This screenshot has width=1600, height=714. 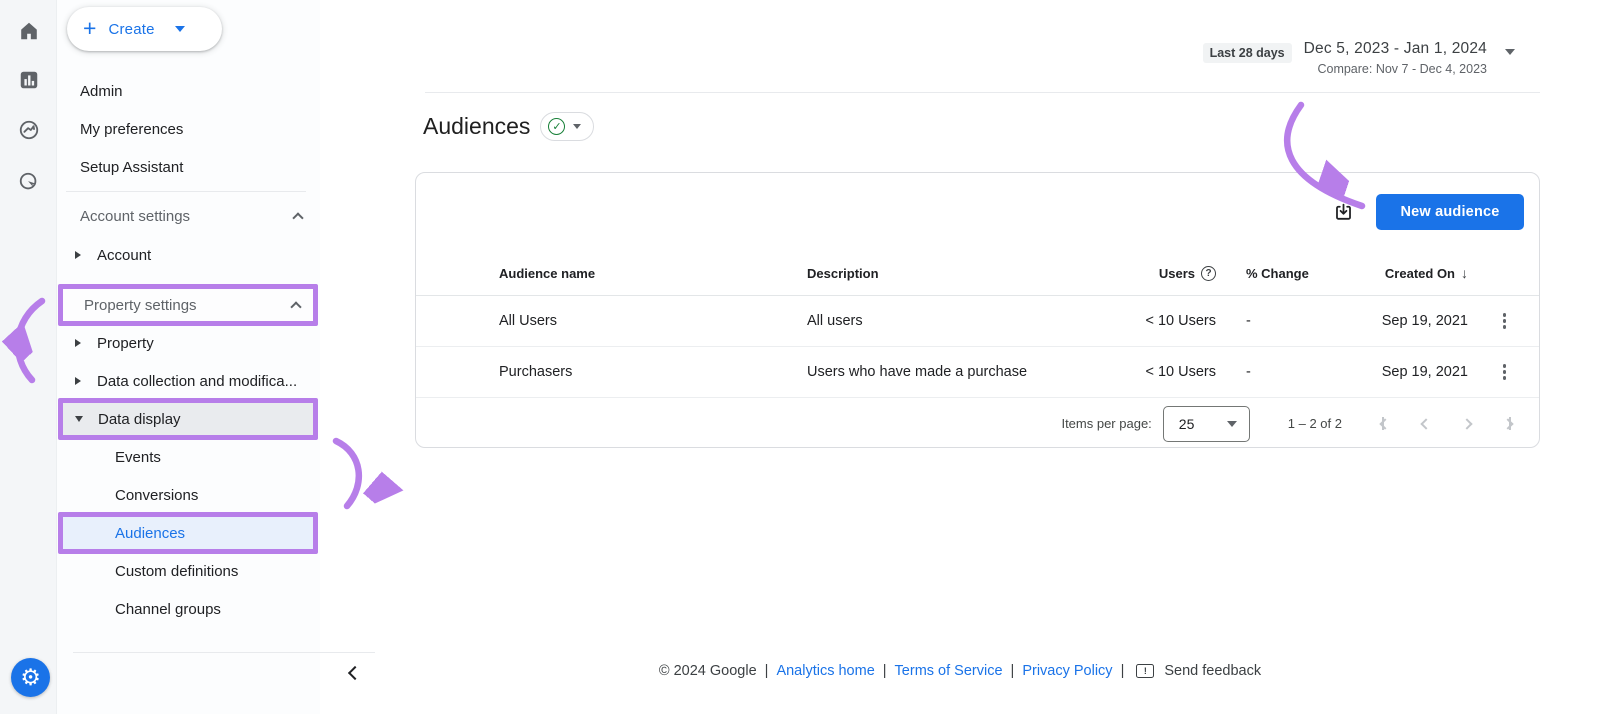 I want to click on gear-icon: ⚙, so click(x=30, y=677).